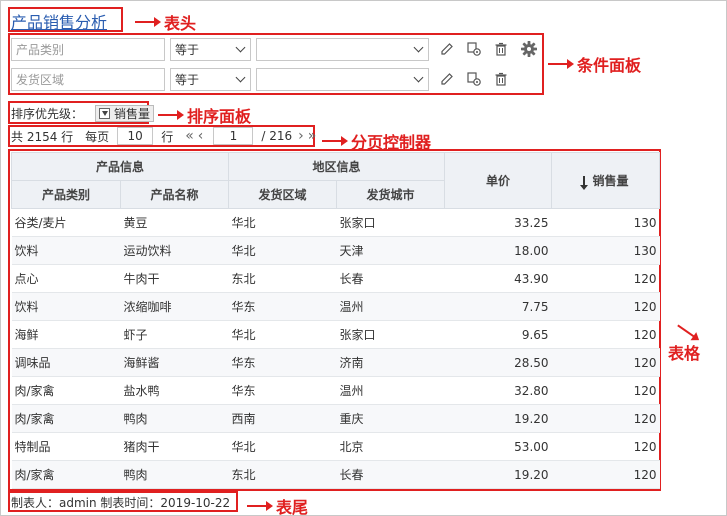 The height and width of the screenshot is (516, 727). Describe the element at coordinates (174, 362) in the screenshot. I see `table-cell: 海鲜酱` at that location.